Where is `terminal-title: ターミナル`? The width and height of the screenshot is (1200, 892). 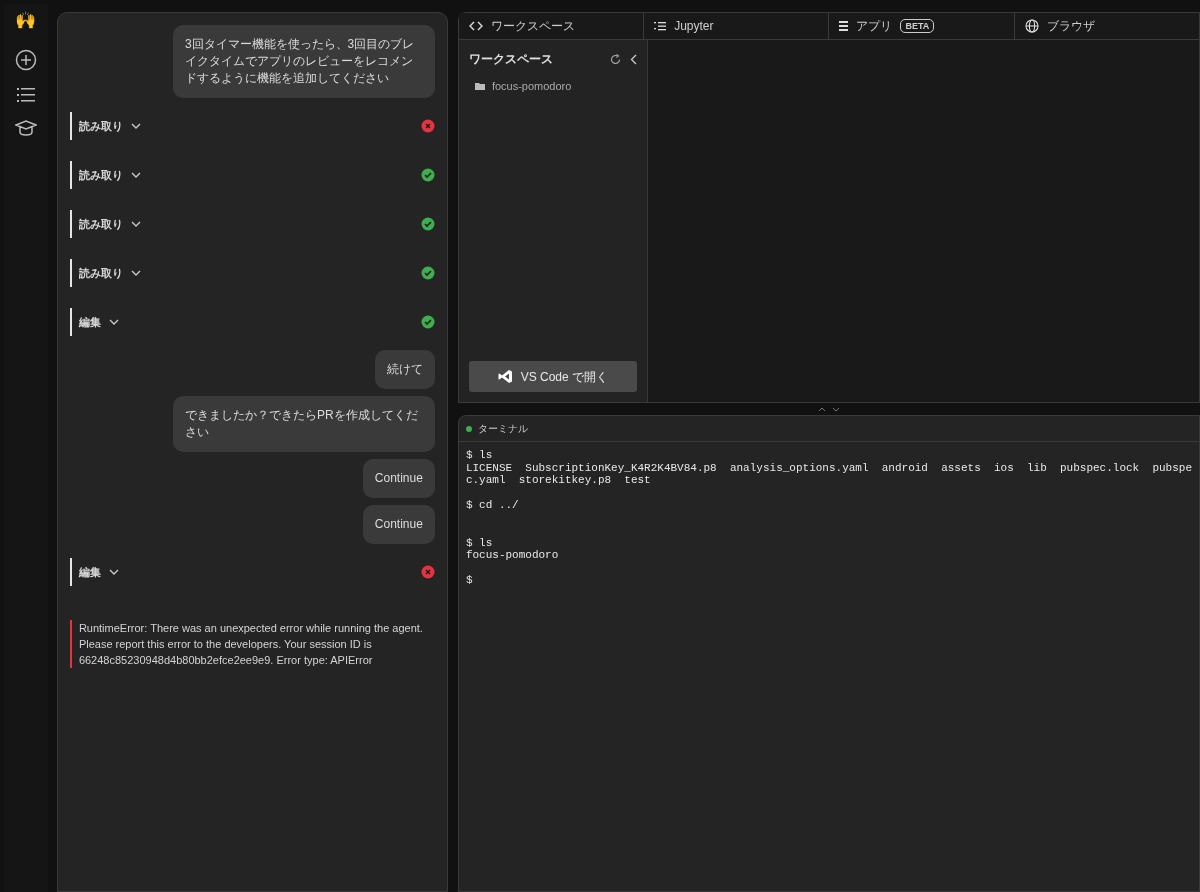 terminal-title: ターミナル is located at coordinates (502, 429).